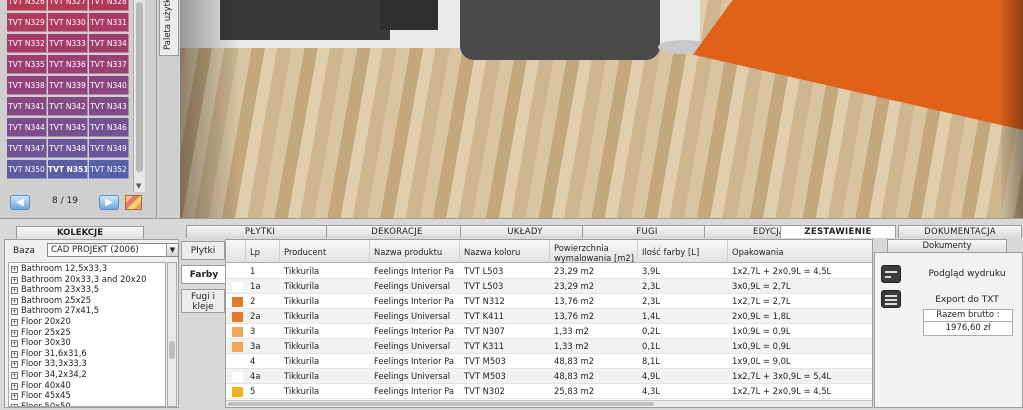 This screenshot has width=1023, height=410. I want to click on color-swatch: TVT N332, so click(27, 43).